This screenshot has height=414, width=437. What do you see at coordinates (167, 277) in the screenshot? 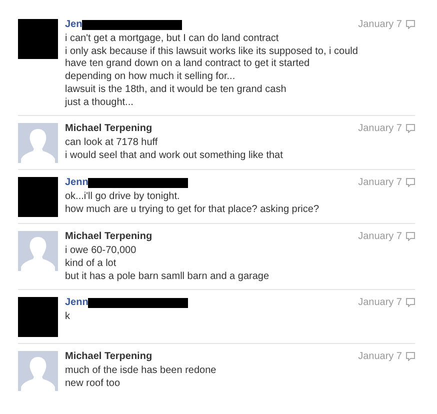
I see `message-text: but it has a pole barn samll barn and a garage` at bounding box center [167, 277].